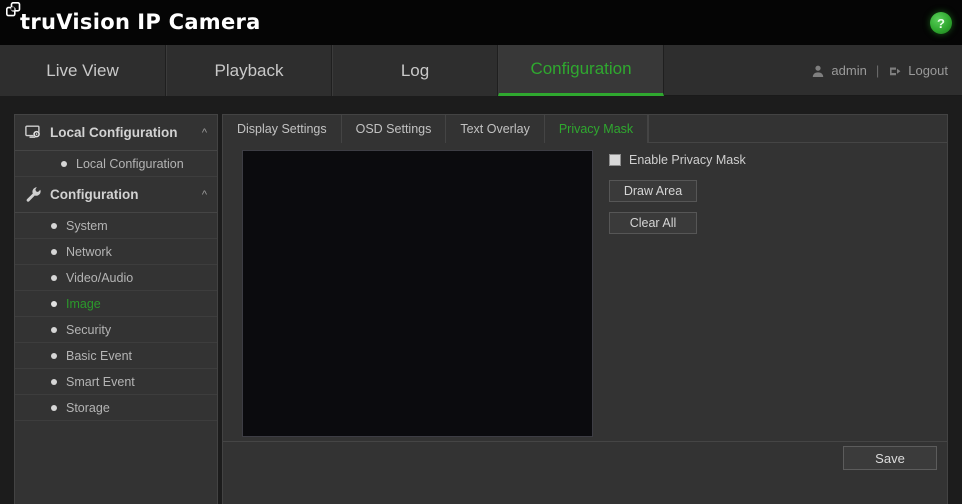 The height and width of the screenshot is (504, 962). What do you see at coordinates (759, 160) in the screenshot?
I see `enable-privacy-mask-row: Enable Privacy Mask` at bounding box center [759, 160].